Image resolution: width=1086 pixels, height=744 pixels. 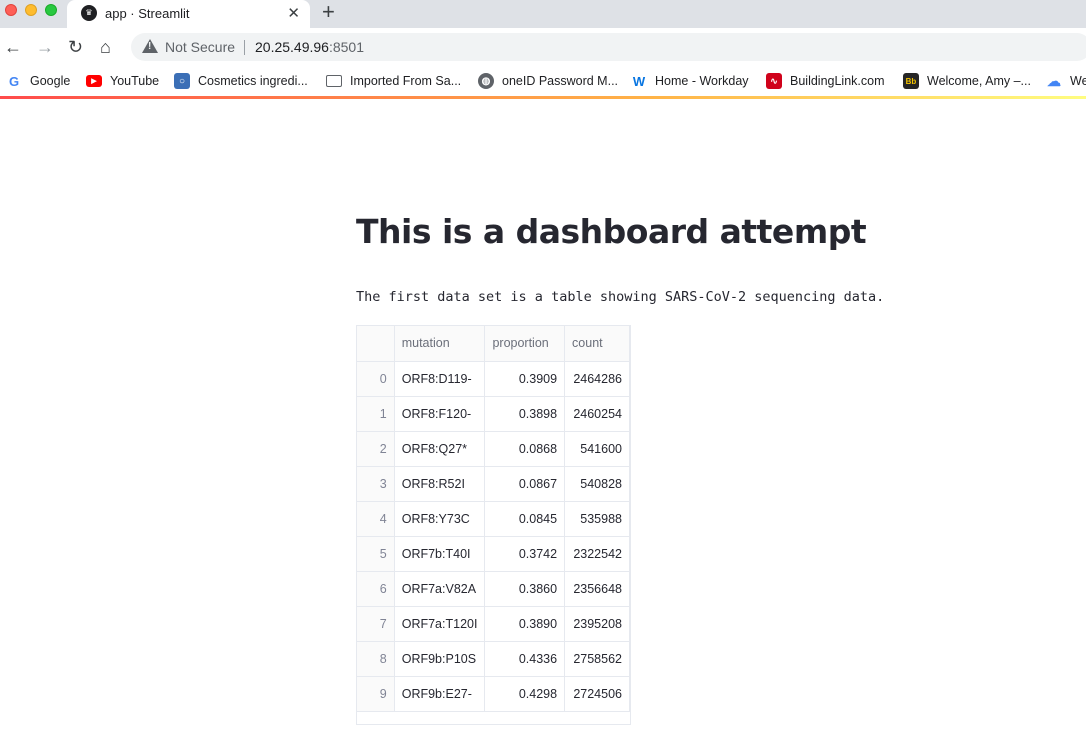 What do you see at coordinates (525, 694) in the screenshot?
I see `cell-proportion: 0.4298` at bounding box center [525, 694].